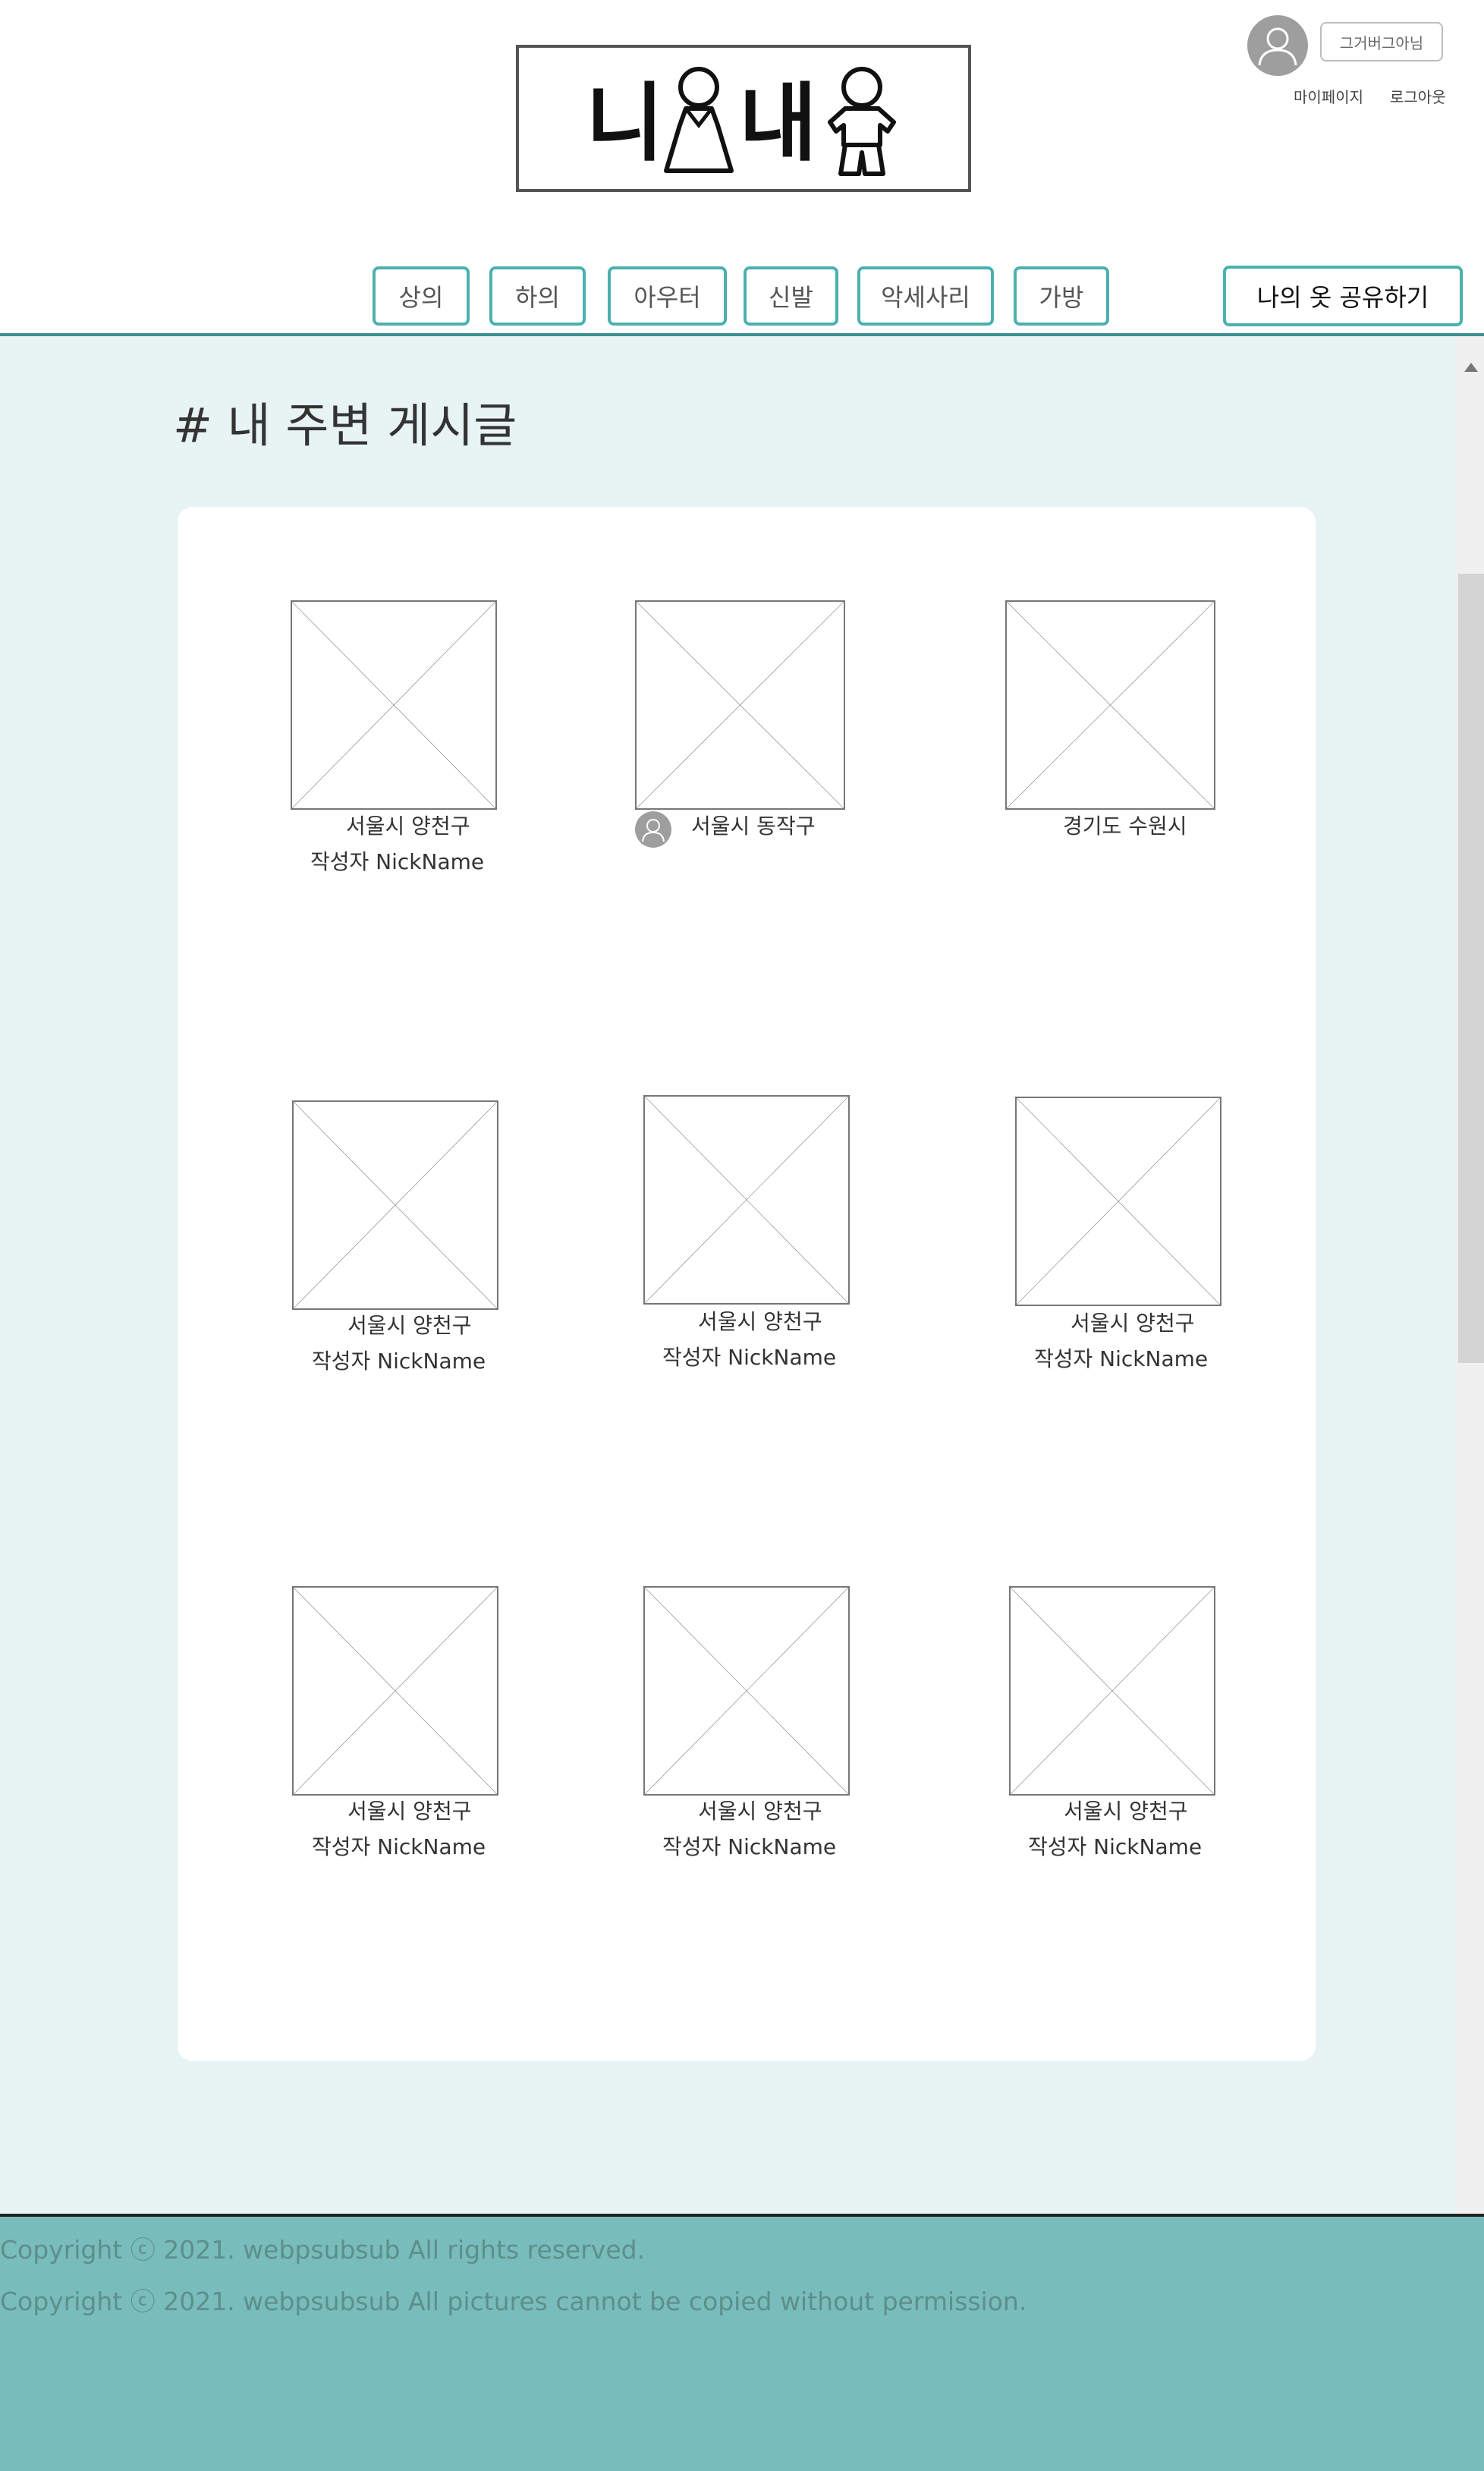  Describe the element at coordinates (1125, 826) in the screenshot. I see `post-location: 경기도 수원시` at that location.